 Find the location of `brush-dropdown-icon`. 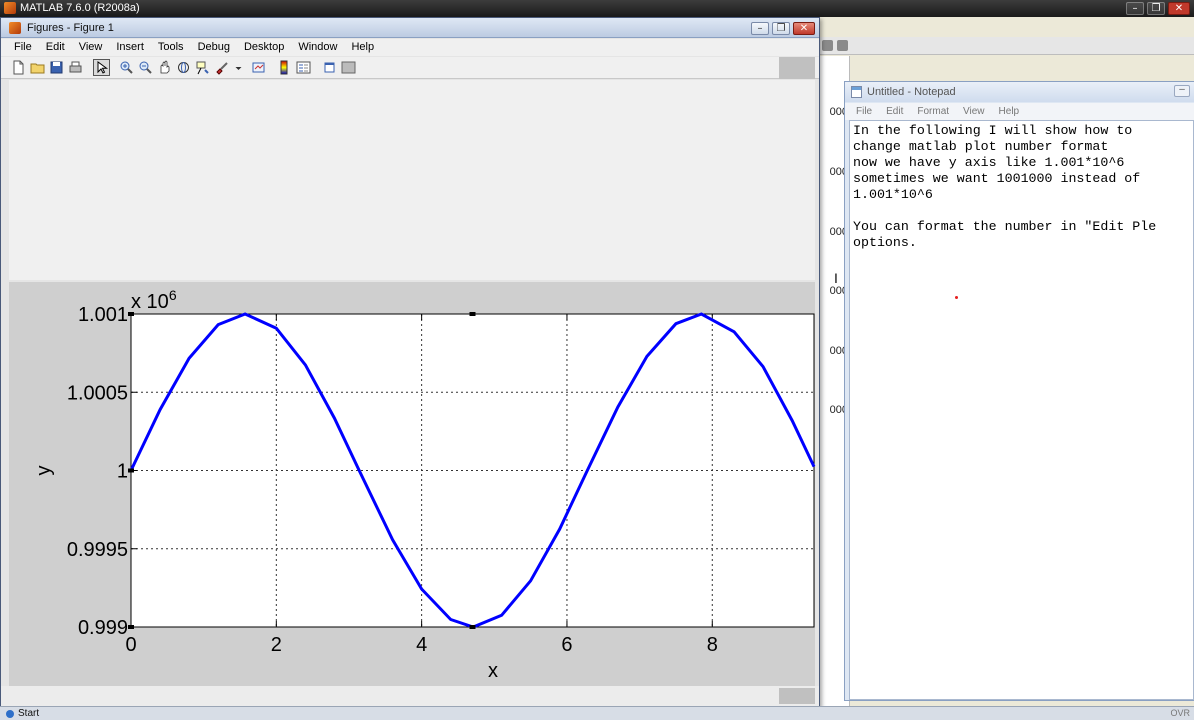

brush-dropdown-icon is located at coordinates (236, 67).